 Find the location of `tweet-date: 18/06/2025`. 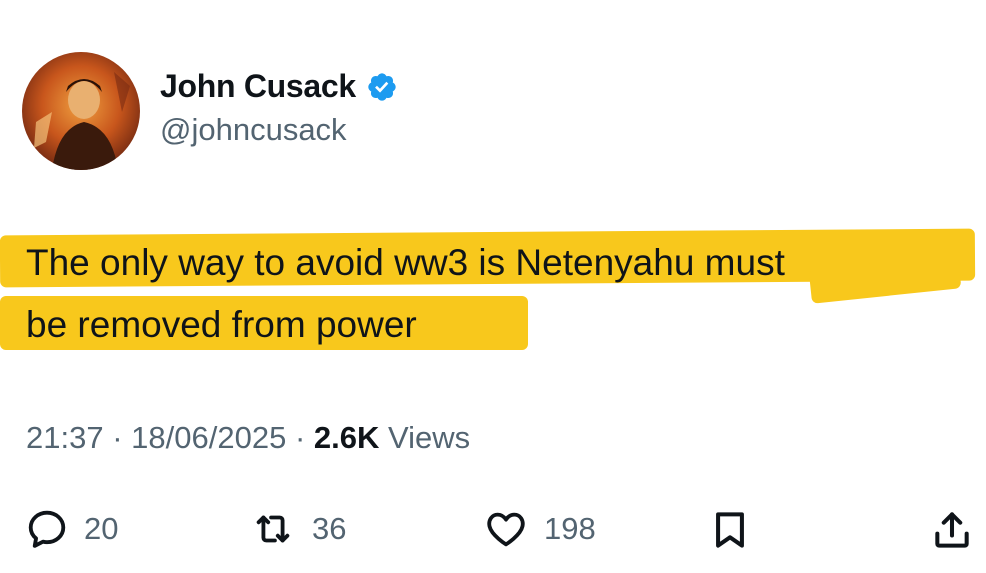

tweet-date: 18/06/2025 is located at coordinates (208, 437).